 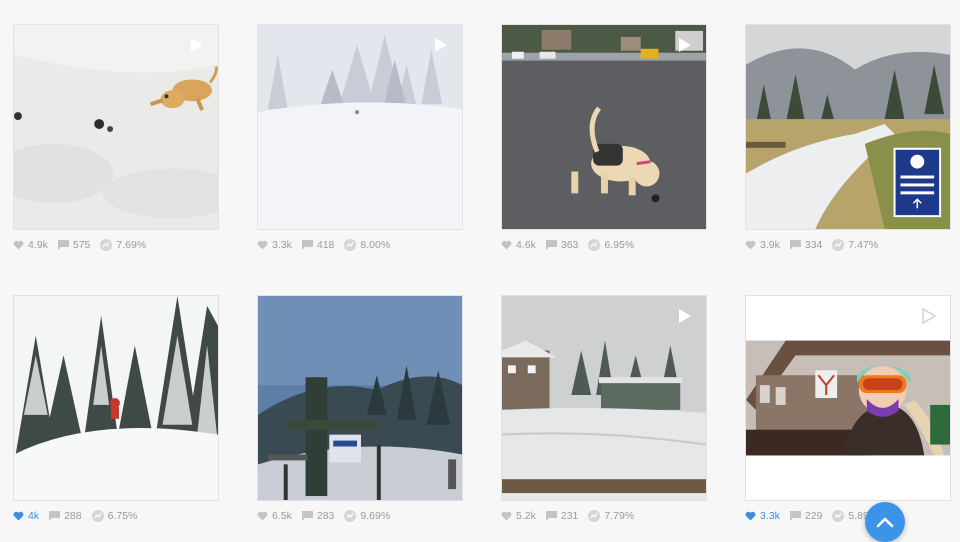 I want to click on likes-stat: 6.5k, so click(x=274, y=516).